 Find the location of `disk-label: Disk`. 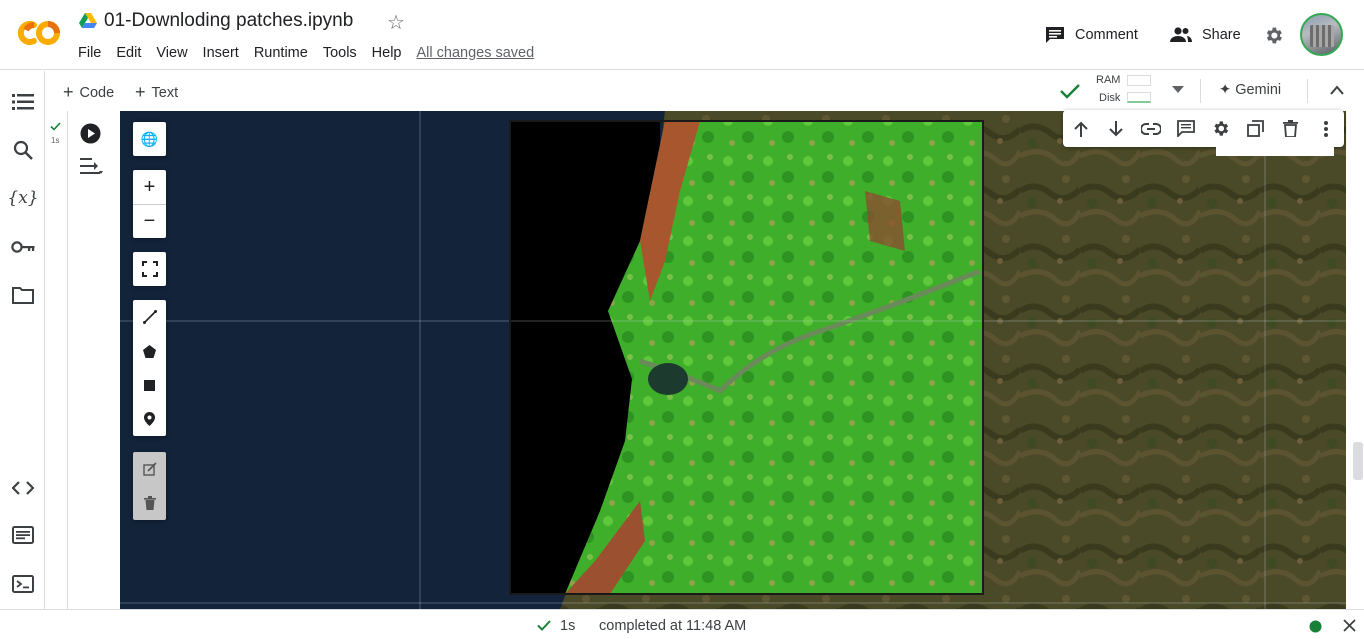

disk-label: Disk is located at coordinates (1110, 98).